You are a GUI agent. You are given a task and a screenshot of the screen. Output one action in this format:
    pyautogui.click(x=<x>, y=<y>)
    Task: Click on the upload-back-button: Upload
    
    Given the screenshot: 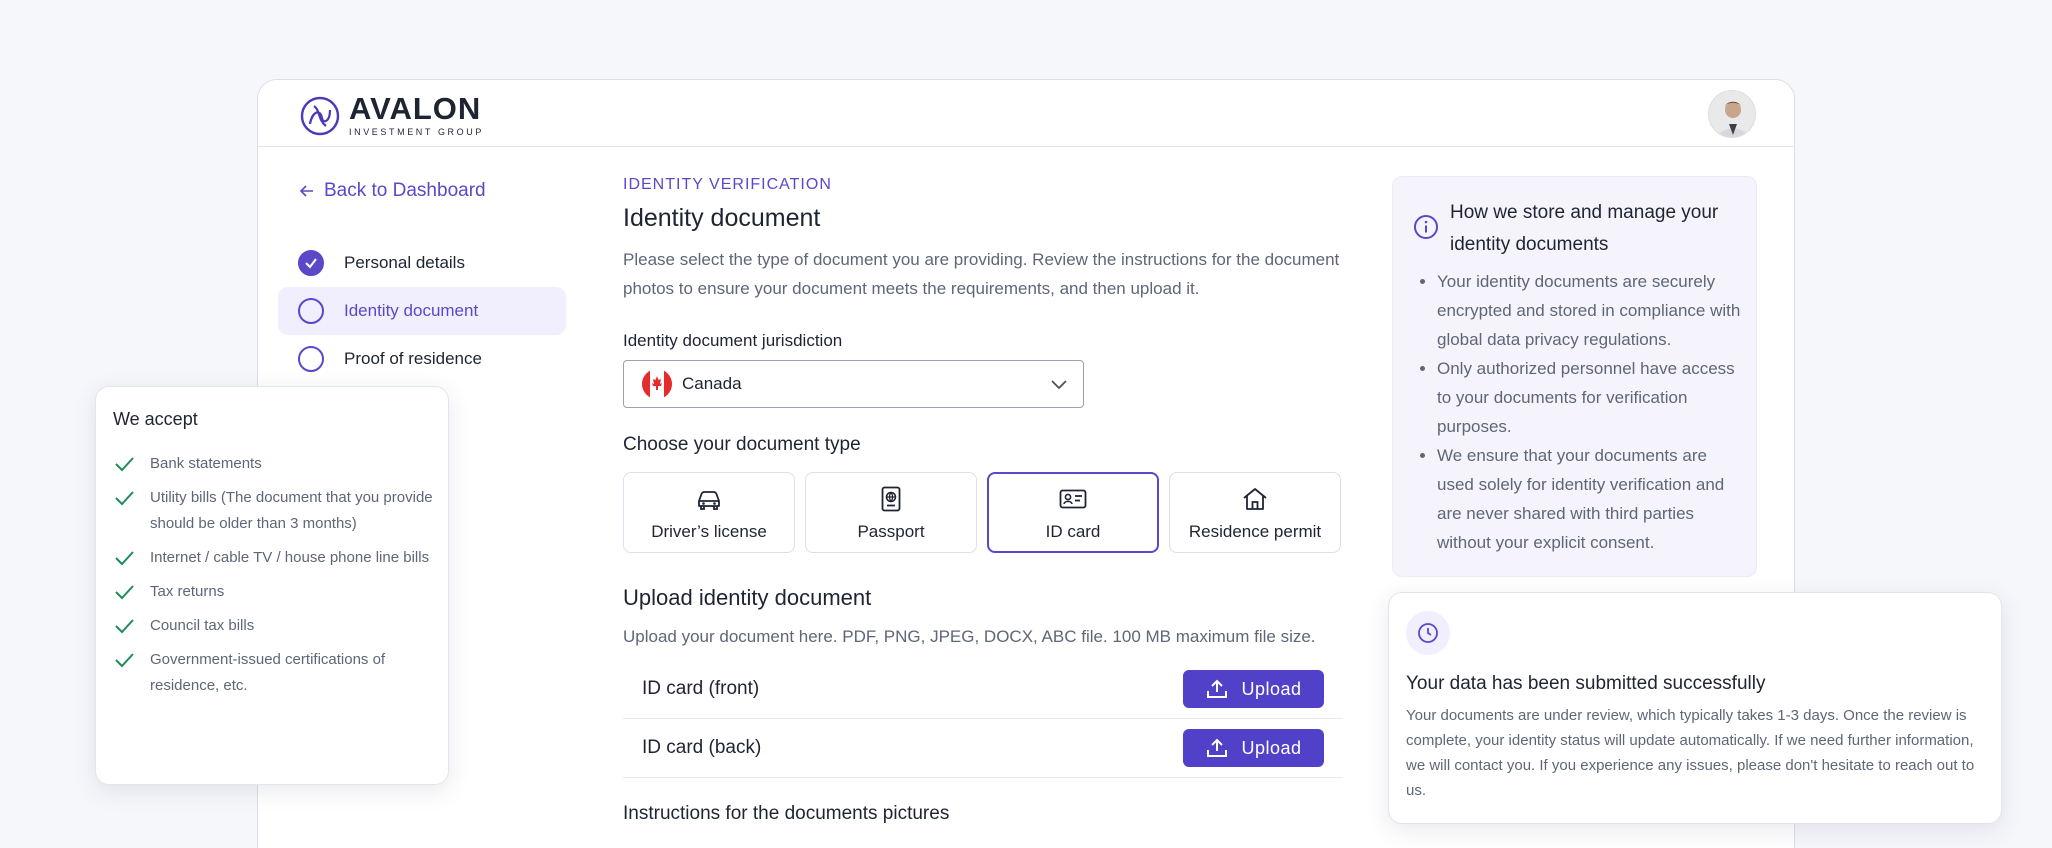 What is the action you would take?
    pyautogui.click(x=1253, y=748)
    